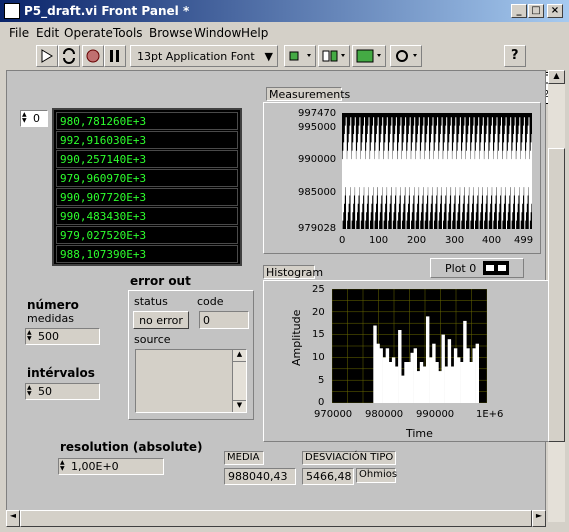 The height and width of the screenshot is (532, 569). I want to click on y-tick: 10, so click(318, 357).